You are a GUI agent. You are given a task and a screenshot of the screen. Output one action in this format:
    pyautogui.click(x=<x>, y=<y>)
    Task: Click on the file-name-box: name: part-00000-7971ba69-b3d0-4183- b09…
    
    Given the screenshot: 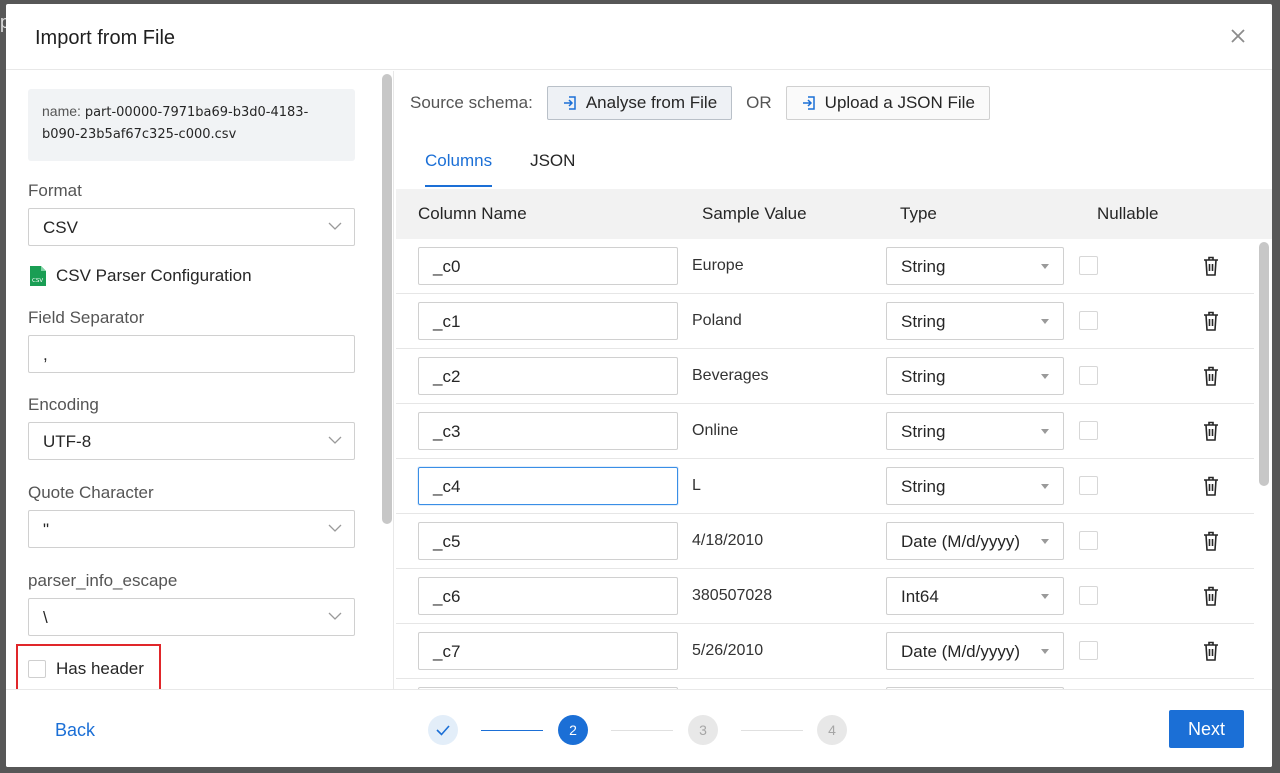 What is the action you would take?
    pyautogui.click(x=191, y=125)
    